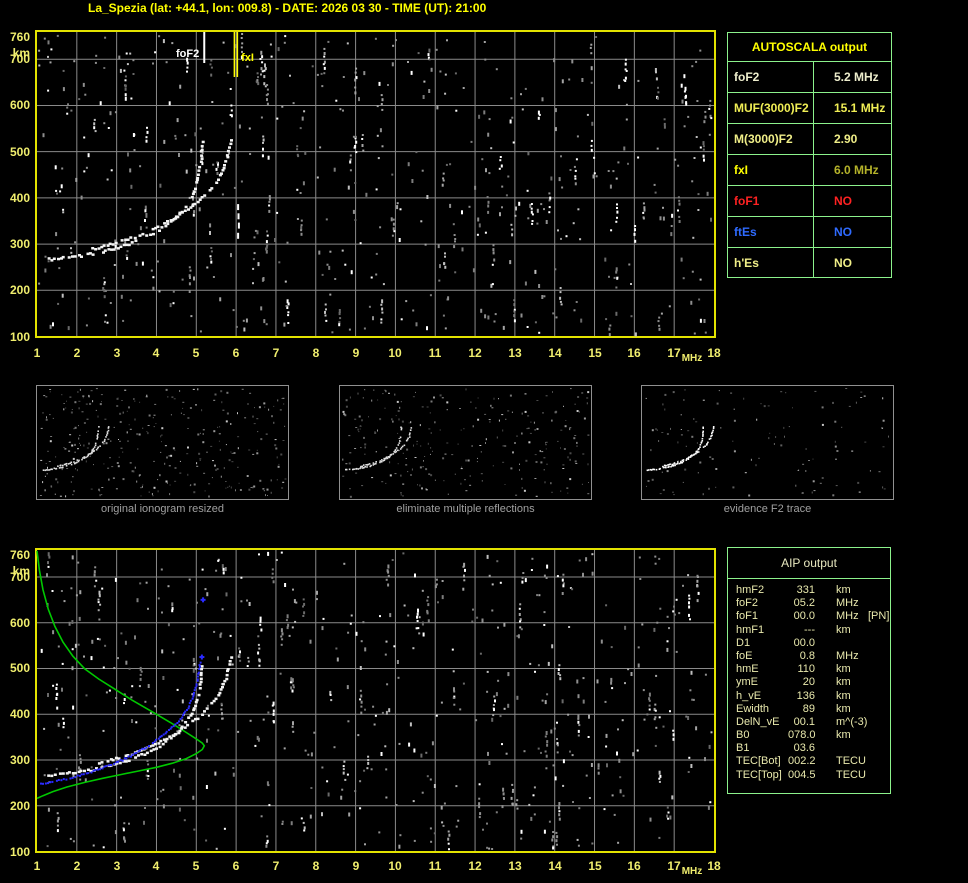 The height and width of the screenshot is (883, 968). Describe the element at coordinates (595, 353) in the screenshot. I see `x-axis-label: 15` at that location.